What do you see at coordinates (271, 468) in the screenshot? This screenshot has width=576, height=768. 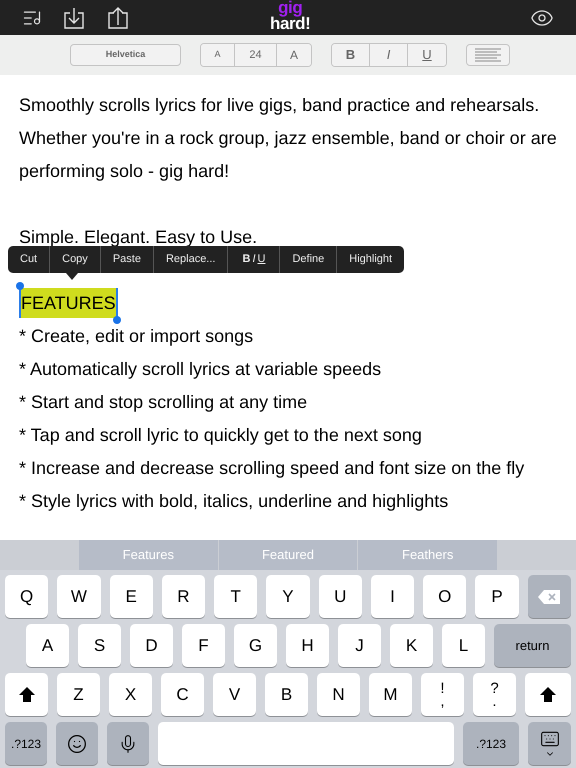 I see `lyric-text: * Increase and decrease scrolling speed and font size on the fly` at bounding box center [271, 468].